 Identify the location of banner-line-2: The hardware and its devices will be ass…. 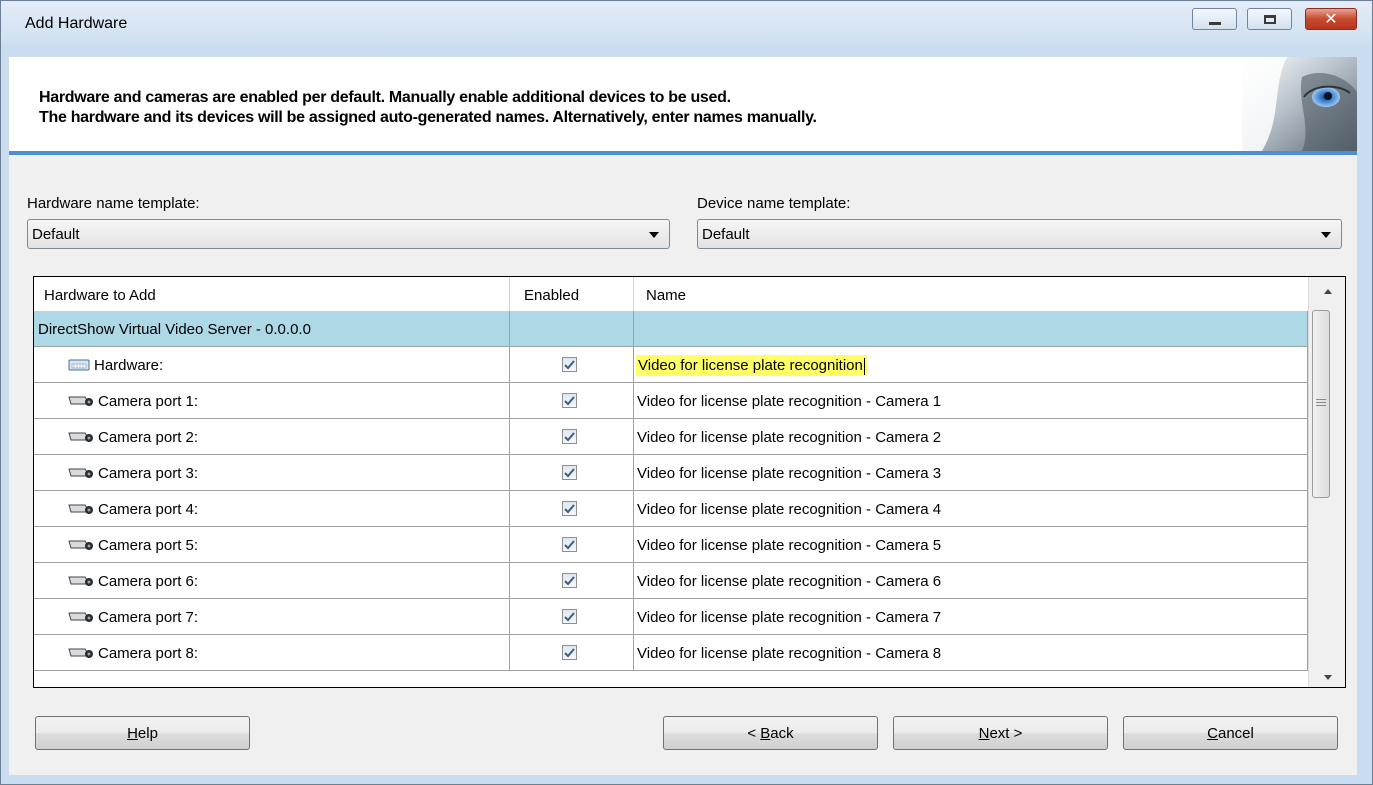
(428, 117).